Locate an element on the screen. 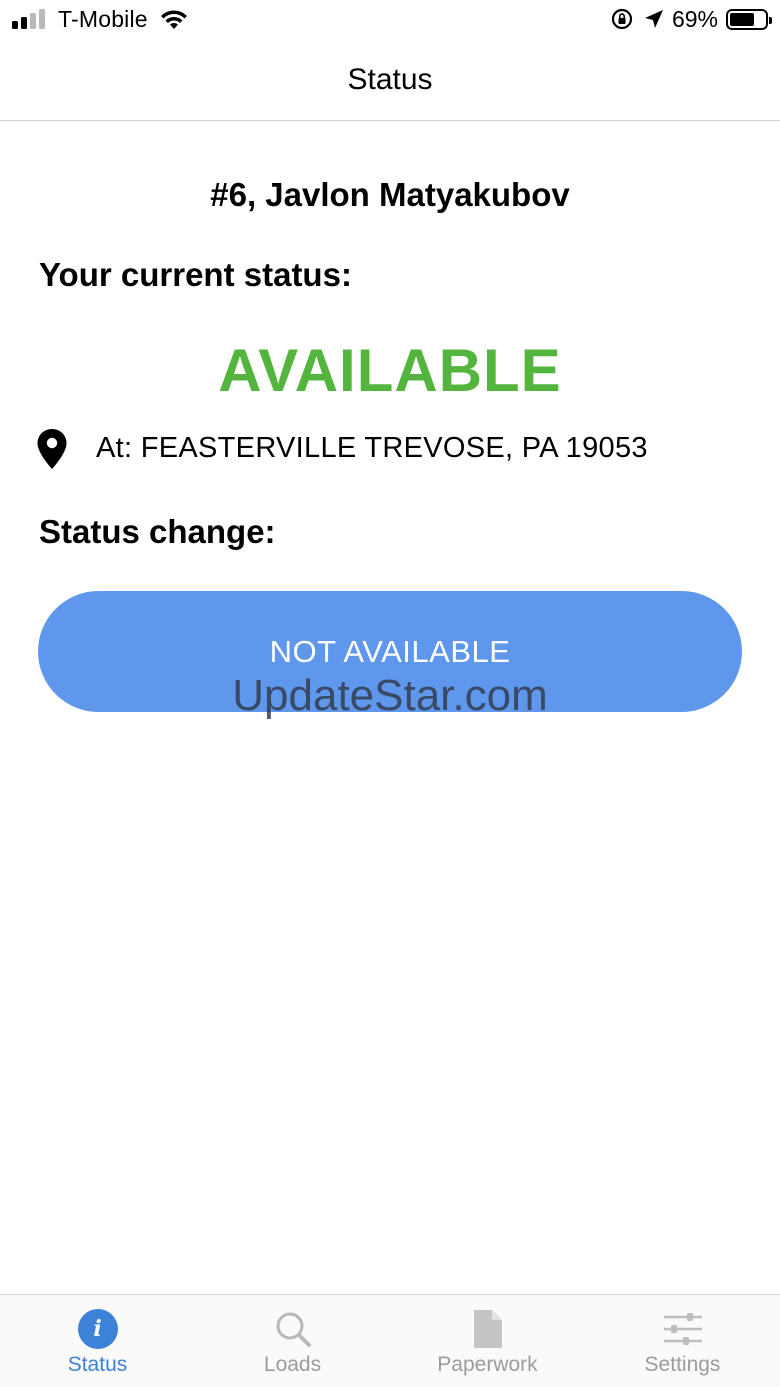  tab-loads: Loads is located at coordinates (292, 1341).